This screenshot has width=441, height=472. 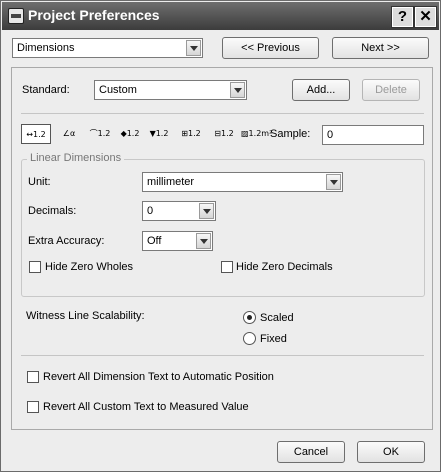 I want to click on unit-value: millimeter, so click(x=171, y=182).